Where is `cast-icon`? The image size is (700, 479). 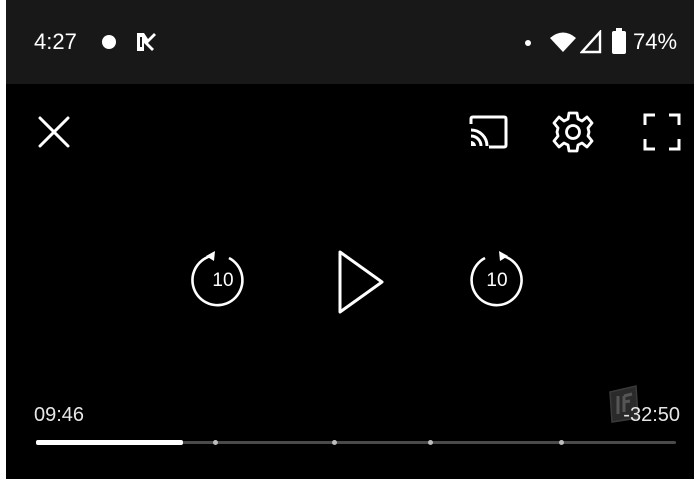
cast-icon is located at coordinates (488, 132).